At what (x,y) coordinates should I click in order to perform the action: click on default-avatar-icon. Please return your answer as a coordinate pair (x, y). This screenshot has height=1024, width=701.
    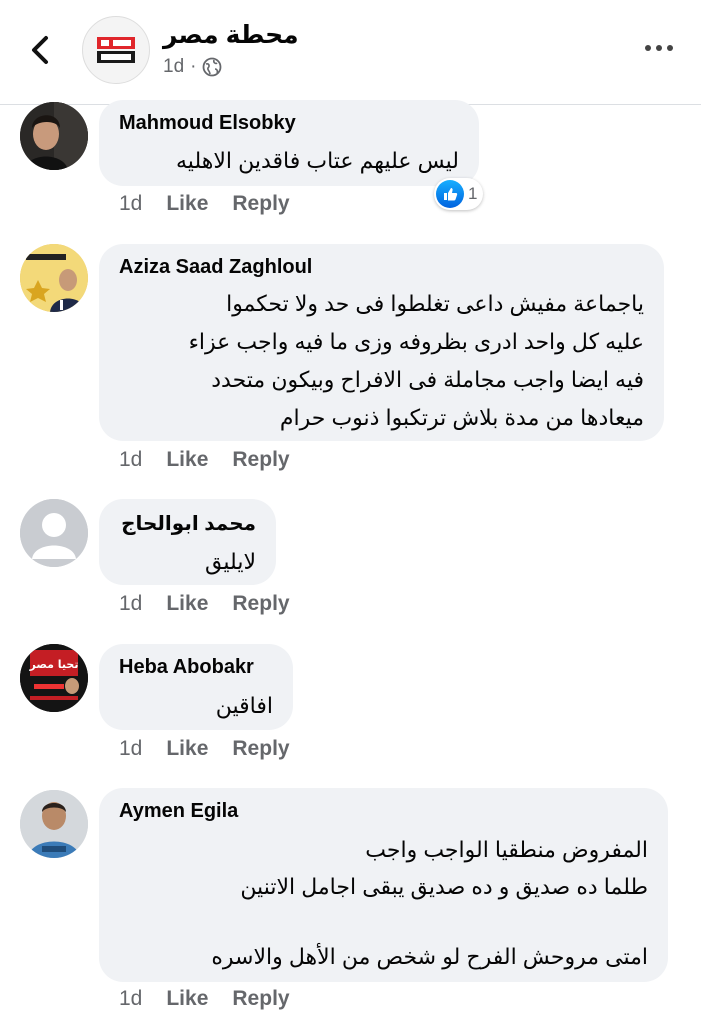
    Looking at the image, I should click on (54, 533).